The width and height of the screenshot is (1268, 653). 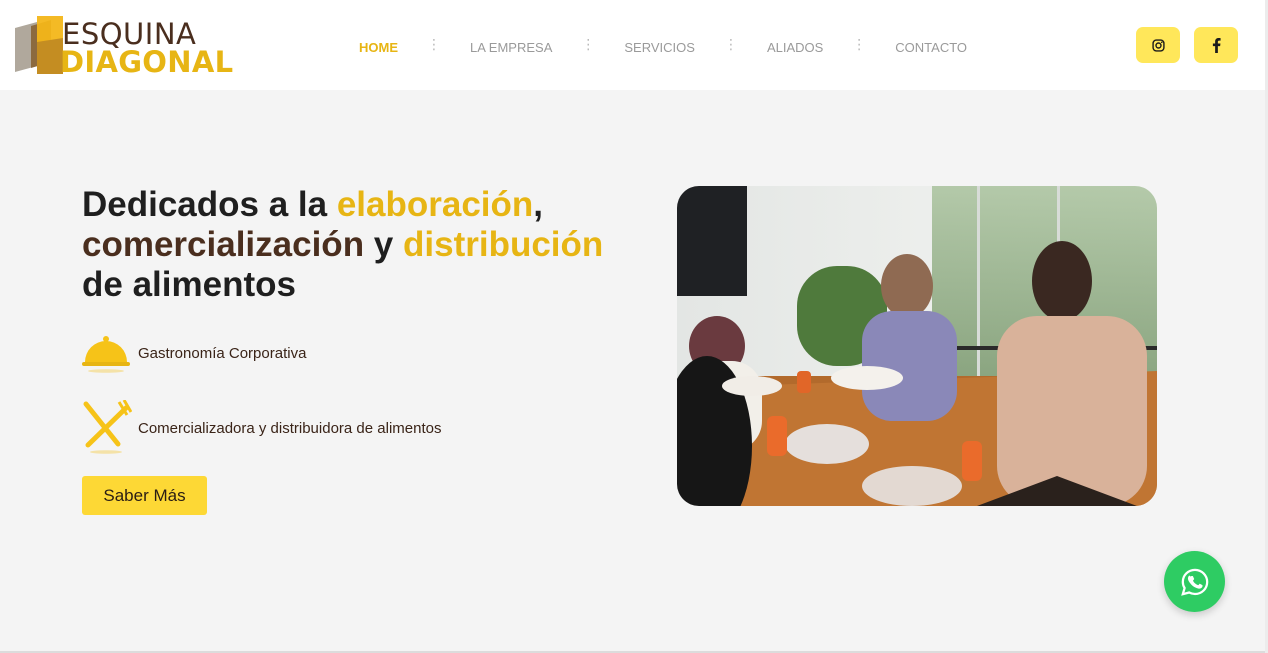 What do you see at coordinates (511, 47) in the screenshot?
I see `nav-item-la-empresa: LA EMPRESA` at bounding box center [511, 47].